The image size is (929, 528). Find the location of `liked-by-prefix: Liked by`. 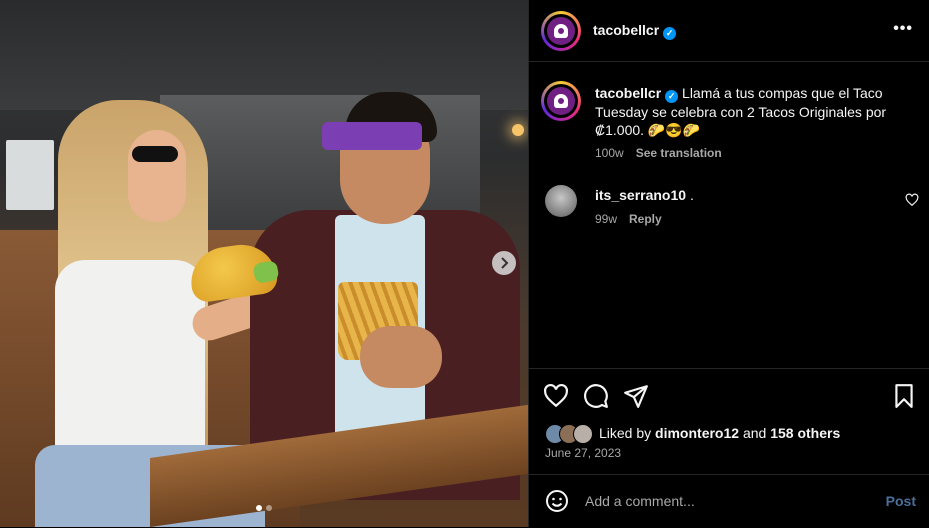

liked-by-prefix: Liked by is located at coordinates (625, 433).